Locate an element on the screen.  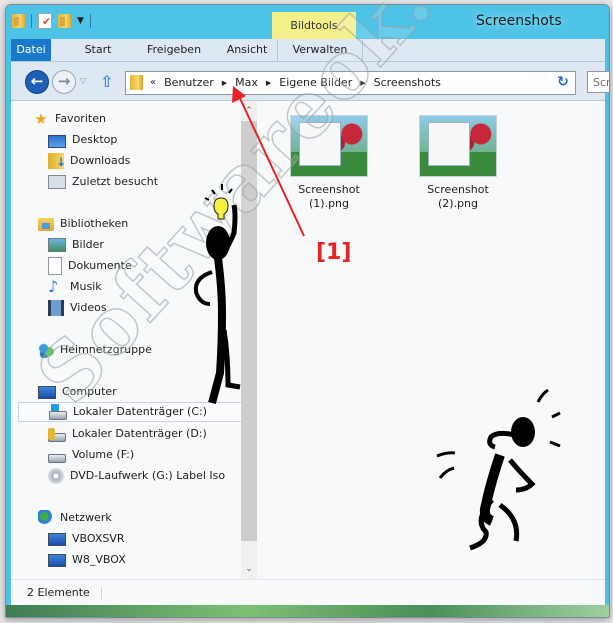
nav-drive-c: Lokaler Datenträger (C:) is located at coordinates (133, 412).